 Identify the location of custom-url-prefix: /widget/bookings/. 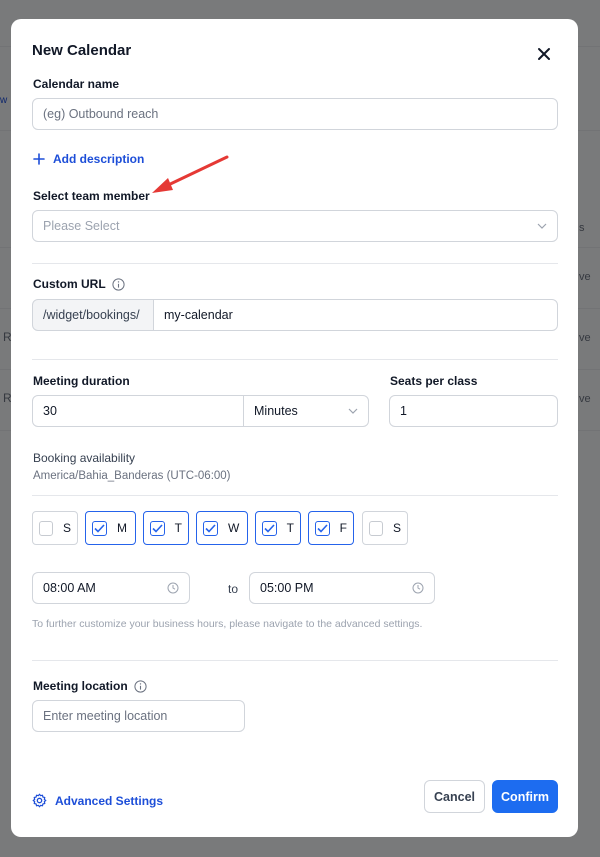
(93, 315).